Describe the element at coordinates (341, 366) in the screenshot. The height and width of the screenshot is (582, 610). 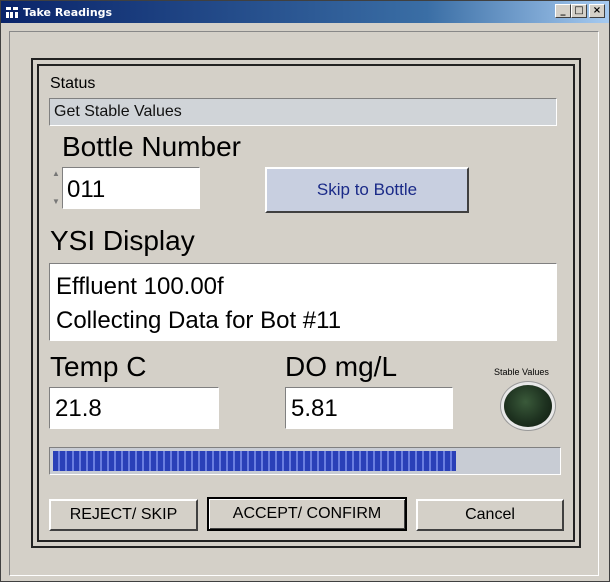
I see `do-label: DO mg/L` at that location.